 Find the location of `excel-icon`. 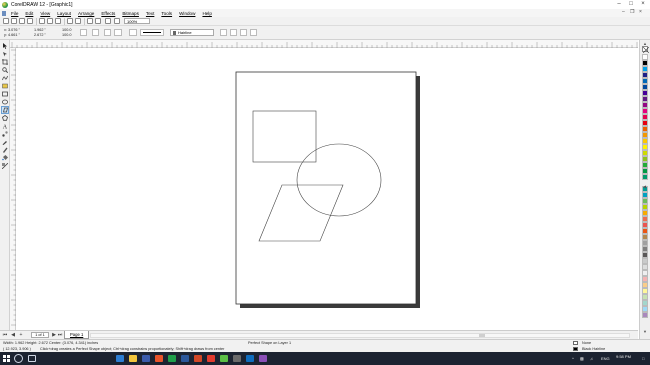

excel-icon is located at coordinates (172, 358).